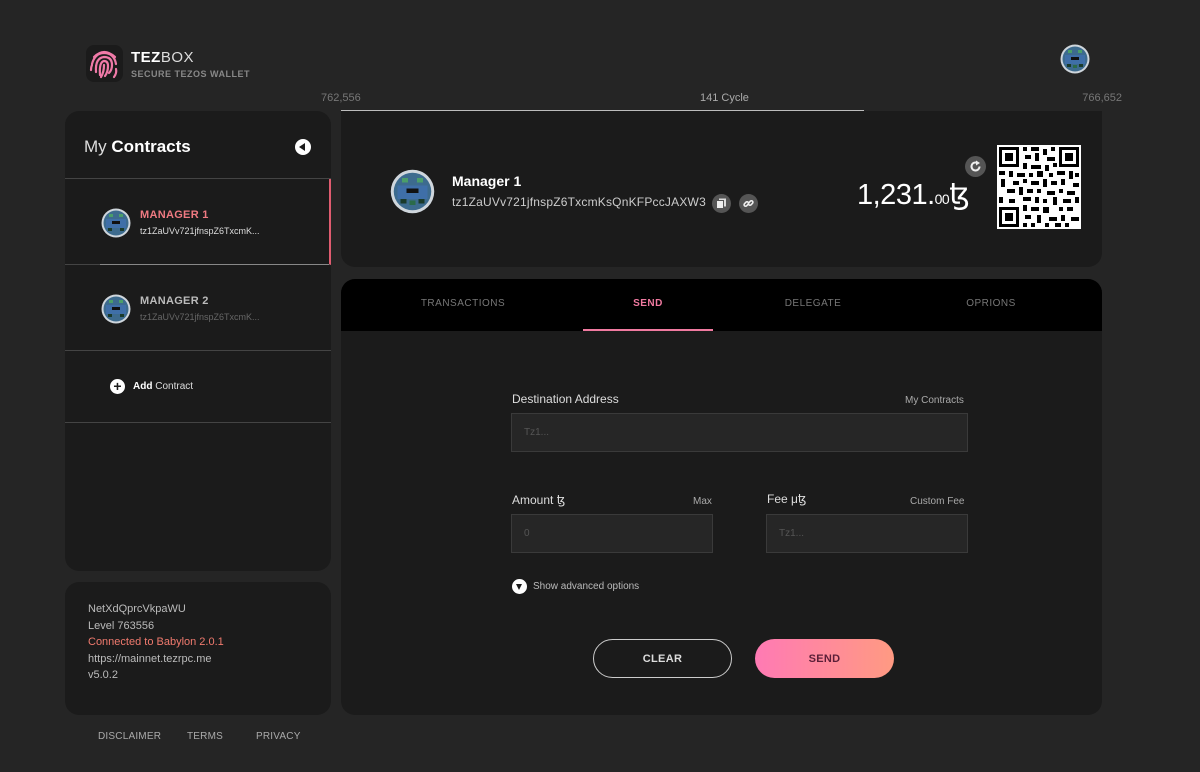 The height and width of the screenshot is (772, 1200). Describe the element at coordinates (198, 387) in the screenshot. I see `add-contract-button: + Add Contract` at that location.